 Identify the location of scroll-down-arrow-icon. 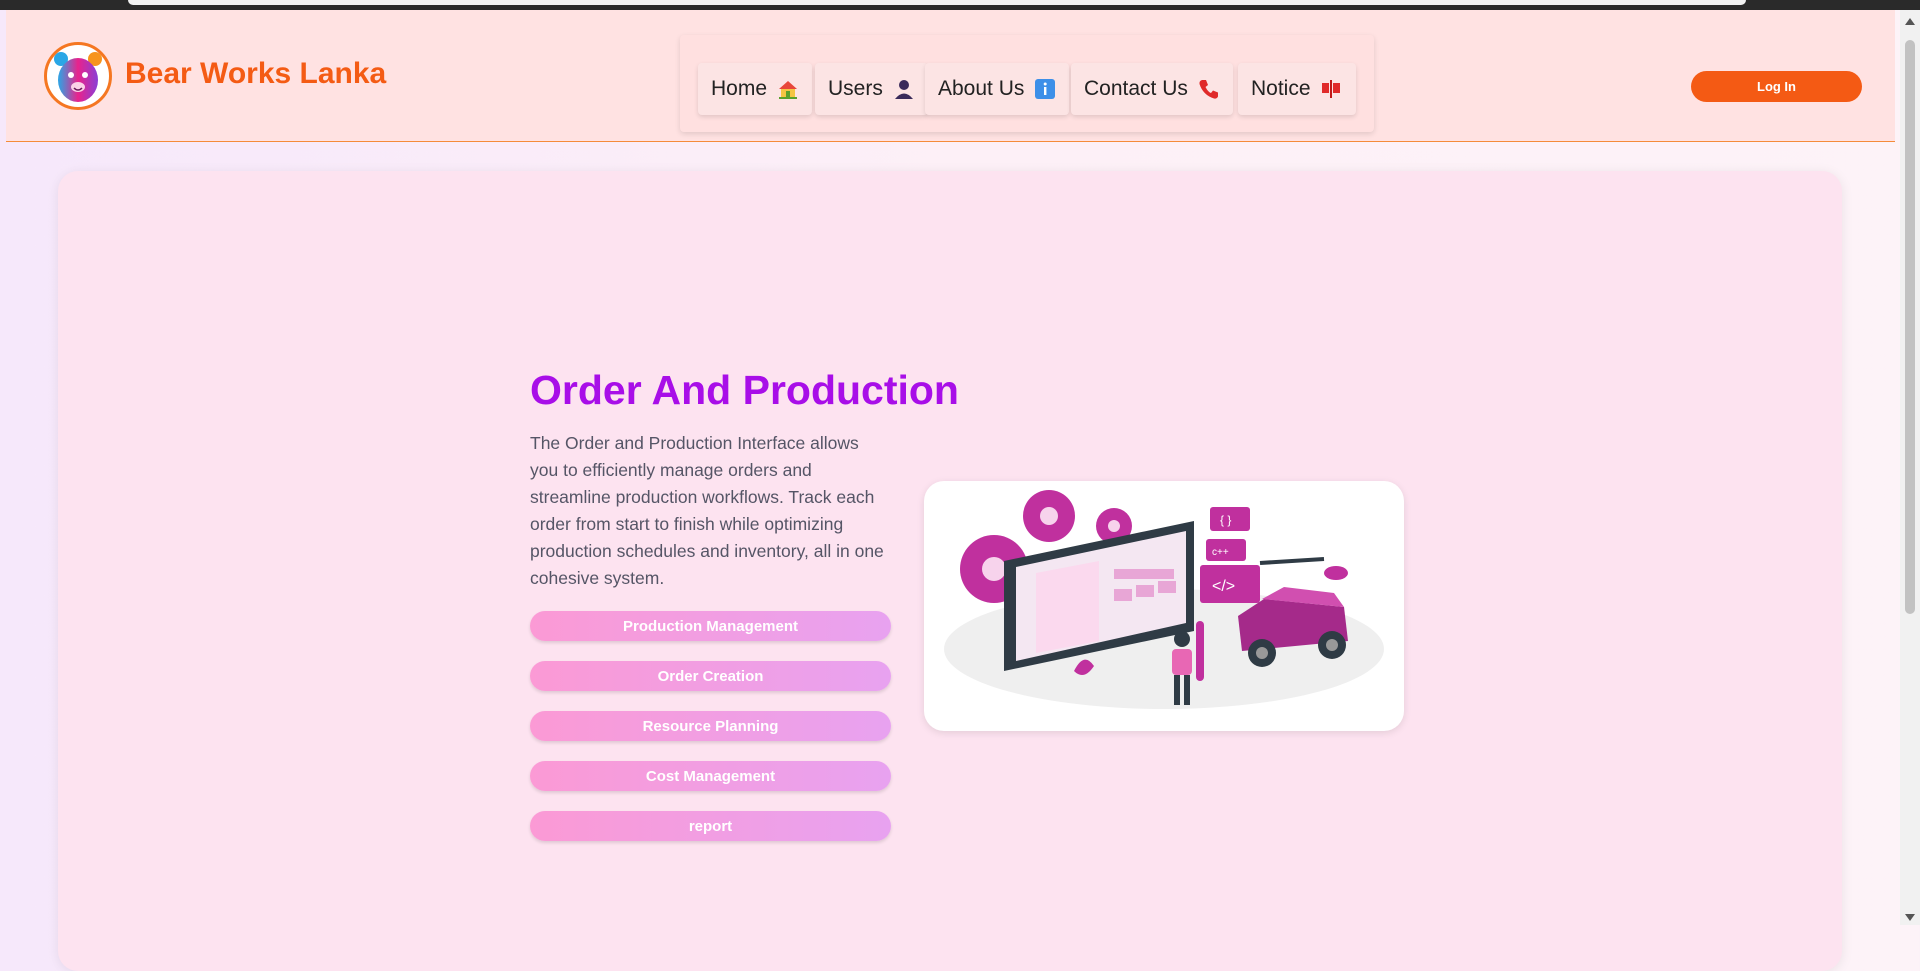
(1910, 917).